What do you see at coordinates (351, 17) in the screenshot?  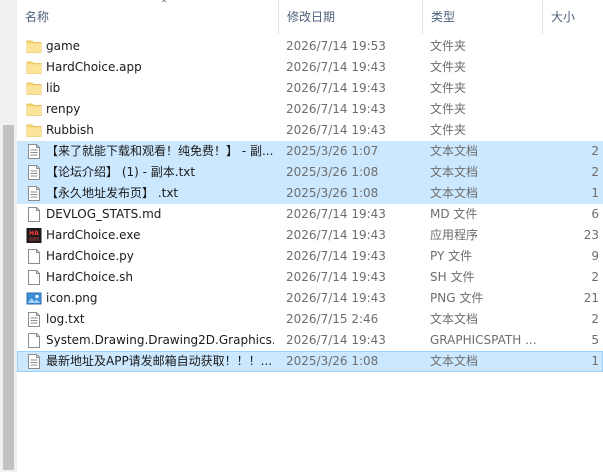 I see `column-header-modified: 修改日期` at bounding box center [351, 17].